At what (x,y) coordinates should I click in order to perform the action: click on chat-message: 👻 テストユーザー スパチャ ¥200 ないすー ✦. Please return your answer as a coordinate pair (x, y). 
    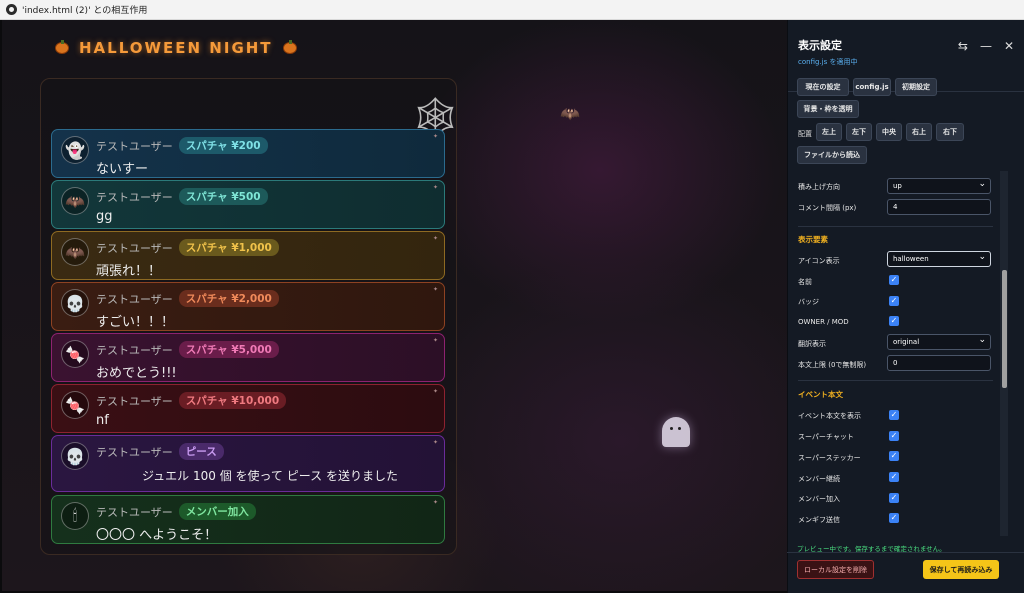
    Looking at the image, I should click on (248, 153).